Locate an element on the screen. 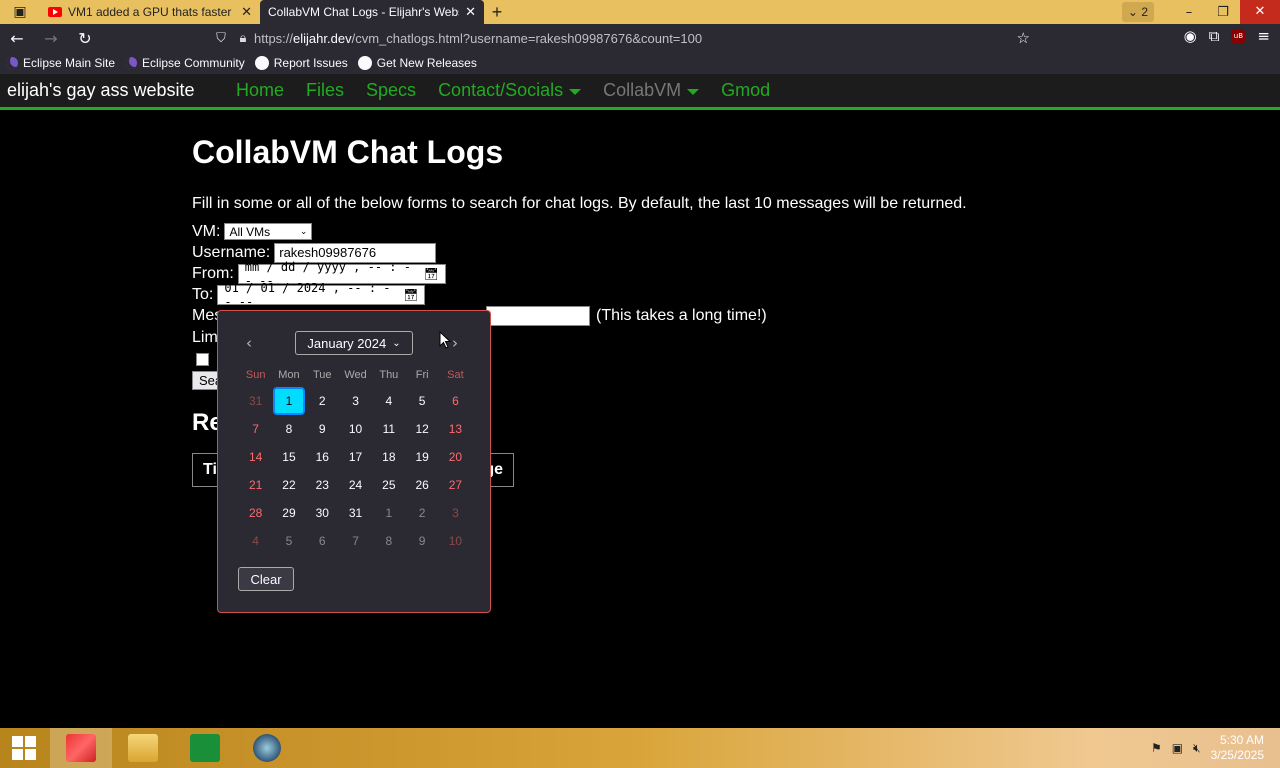  clear-button: Clear is located at coordinates (266, 579).